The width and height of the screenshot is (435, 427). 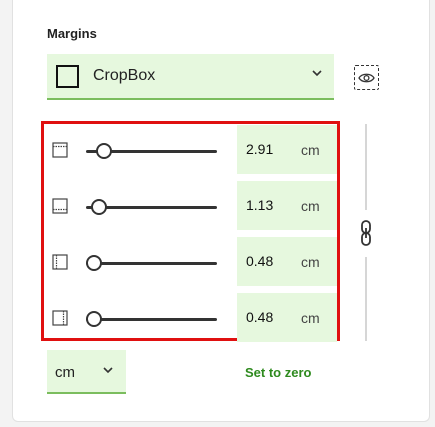 I want to click on margin-row-right: 0.48 cm, so click(x=190, y=319).